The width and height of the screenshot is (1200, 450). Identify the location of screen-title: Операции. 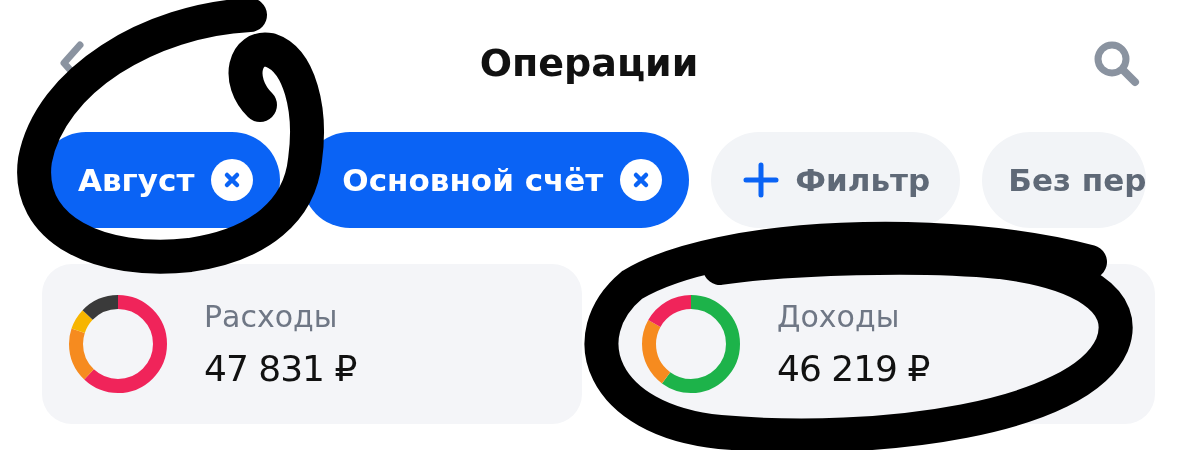
(589, 63).